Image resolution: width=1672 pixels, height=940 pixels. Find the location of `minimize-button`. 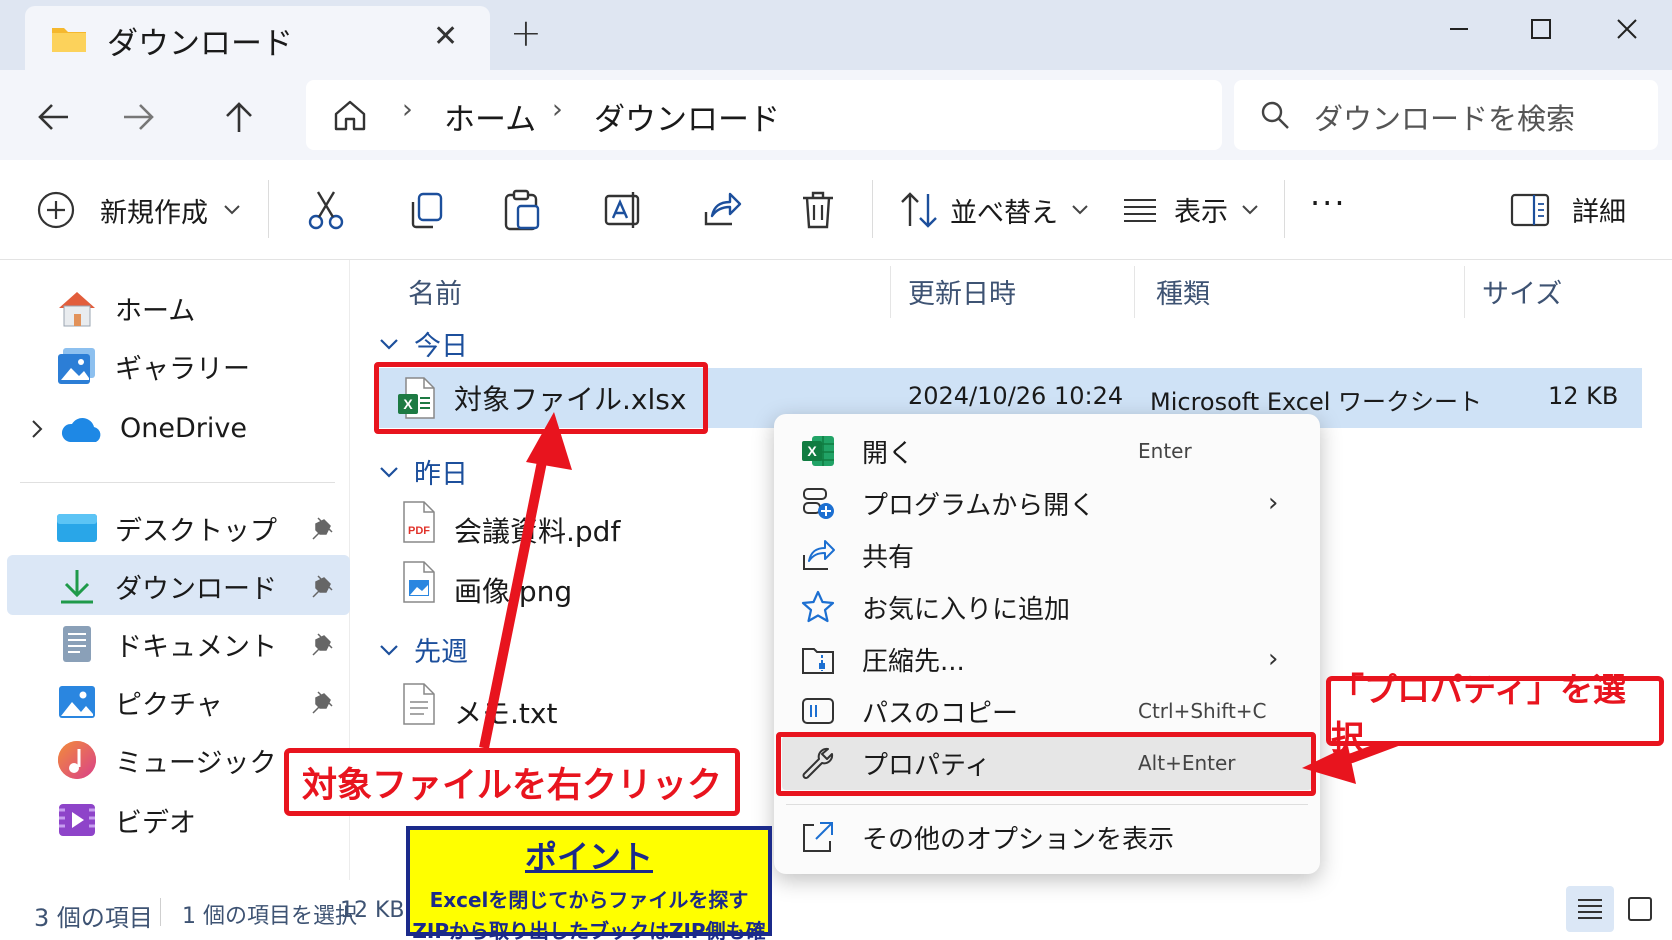

minimize-button is located at coordinates (1459, 29).